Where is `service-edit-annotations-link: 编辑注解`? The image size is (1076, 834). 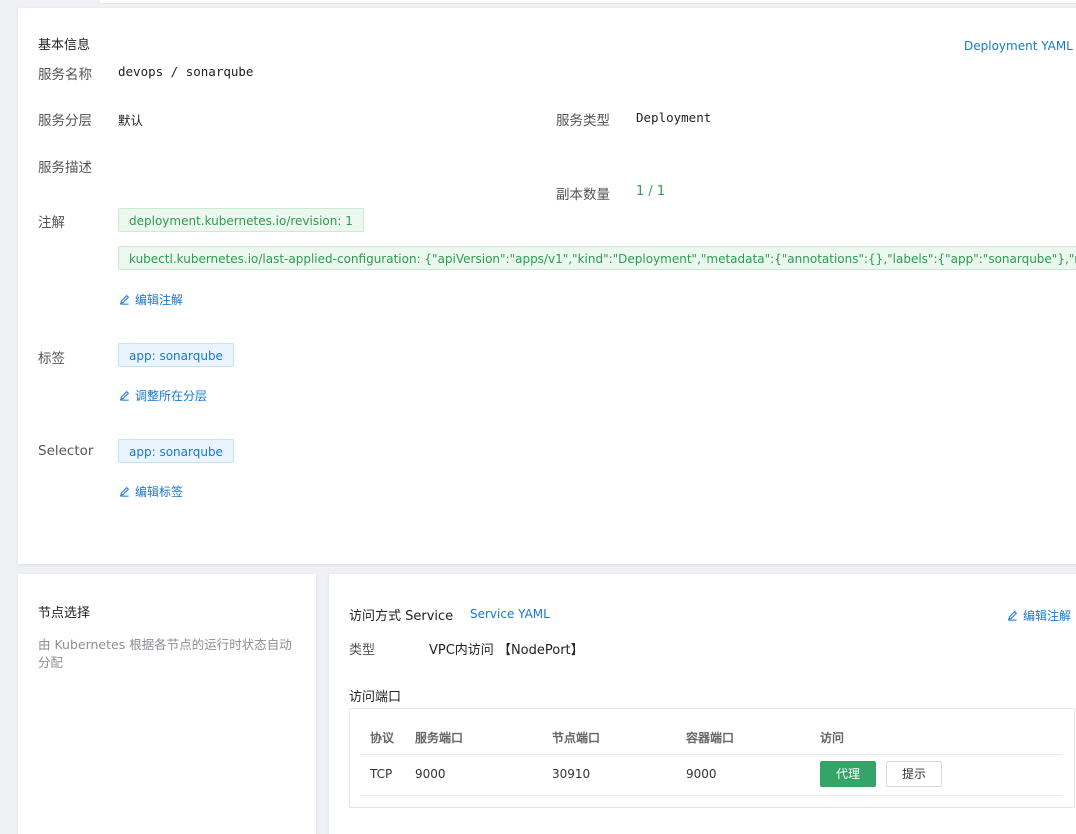
service-edit-annotations-link: 编辑注解 is located at coordinates (1039, 615).